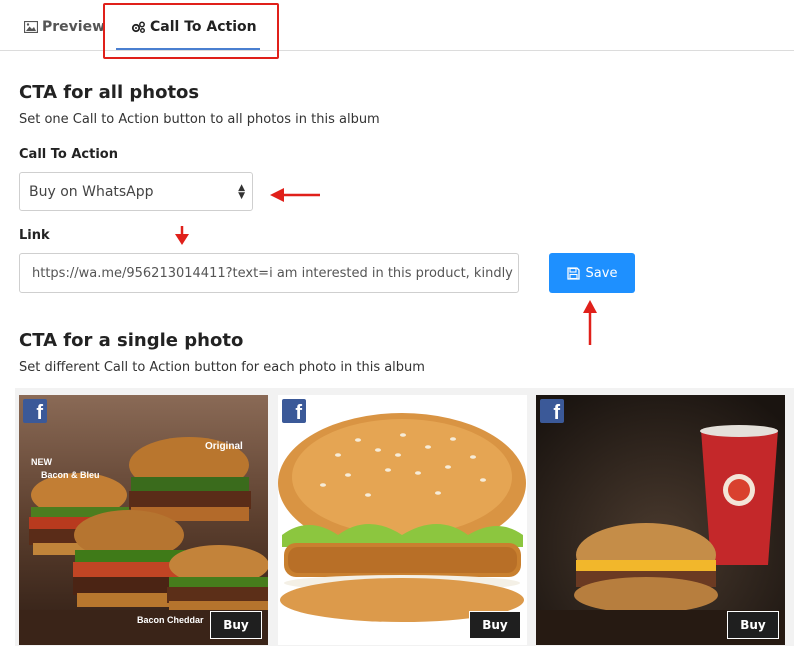  I want to click on save-button-label: Save, so click(601, 273).